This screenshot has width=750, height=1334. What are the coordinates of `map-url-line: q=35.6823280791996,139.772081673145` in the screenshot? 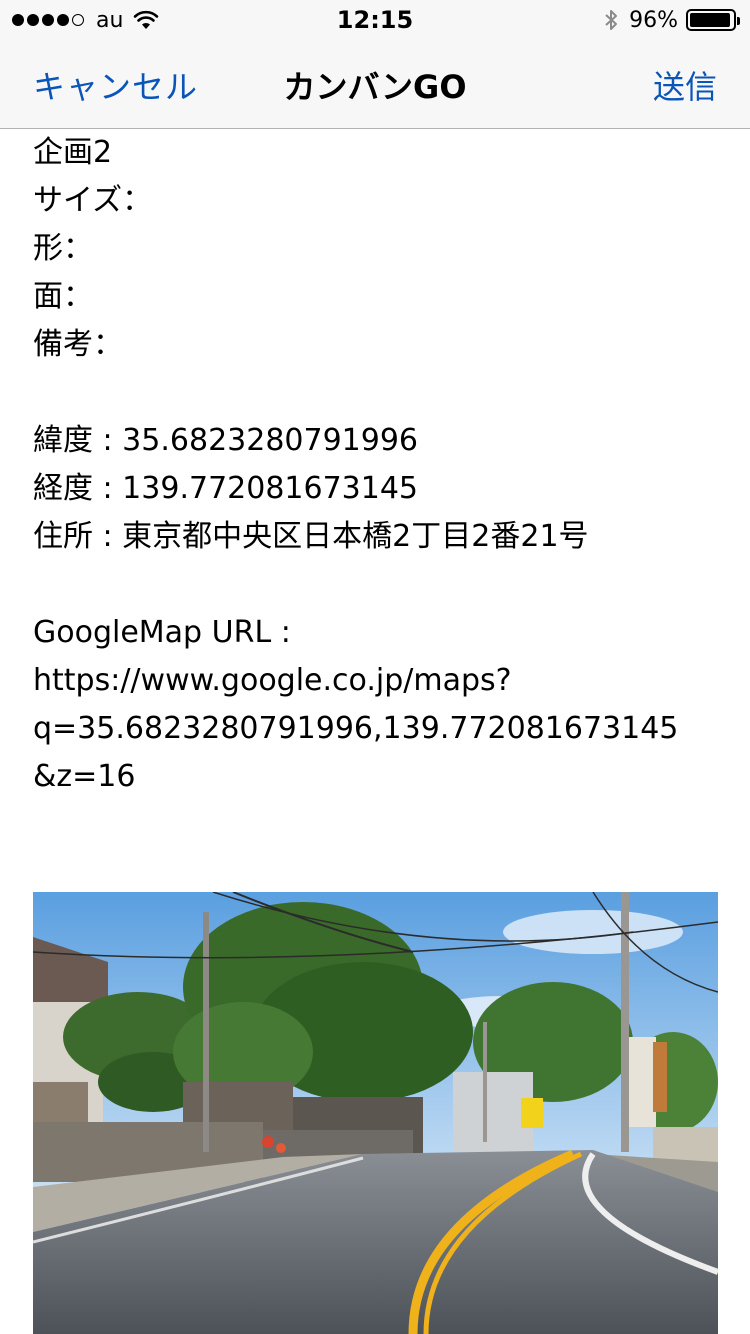 It's located at (378, 729).